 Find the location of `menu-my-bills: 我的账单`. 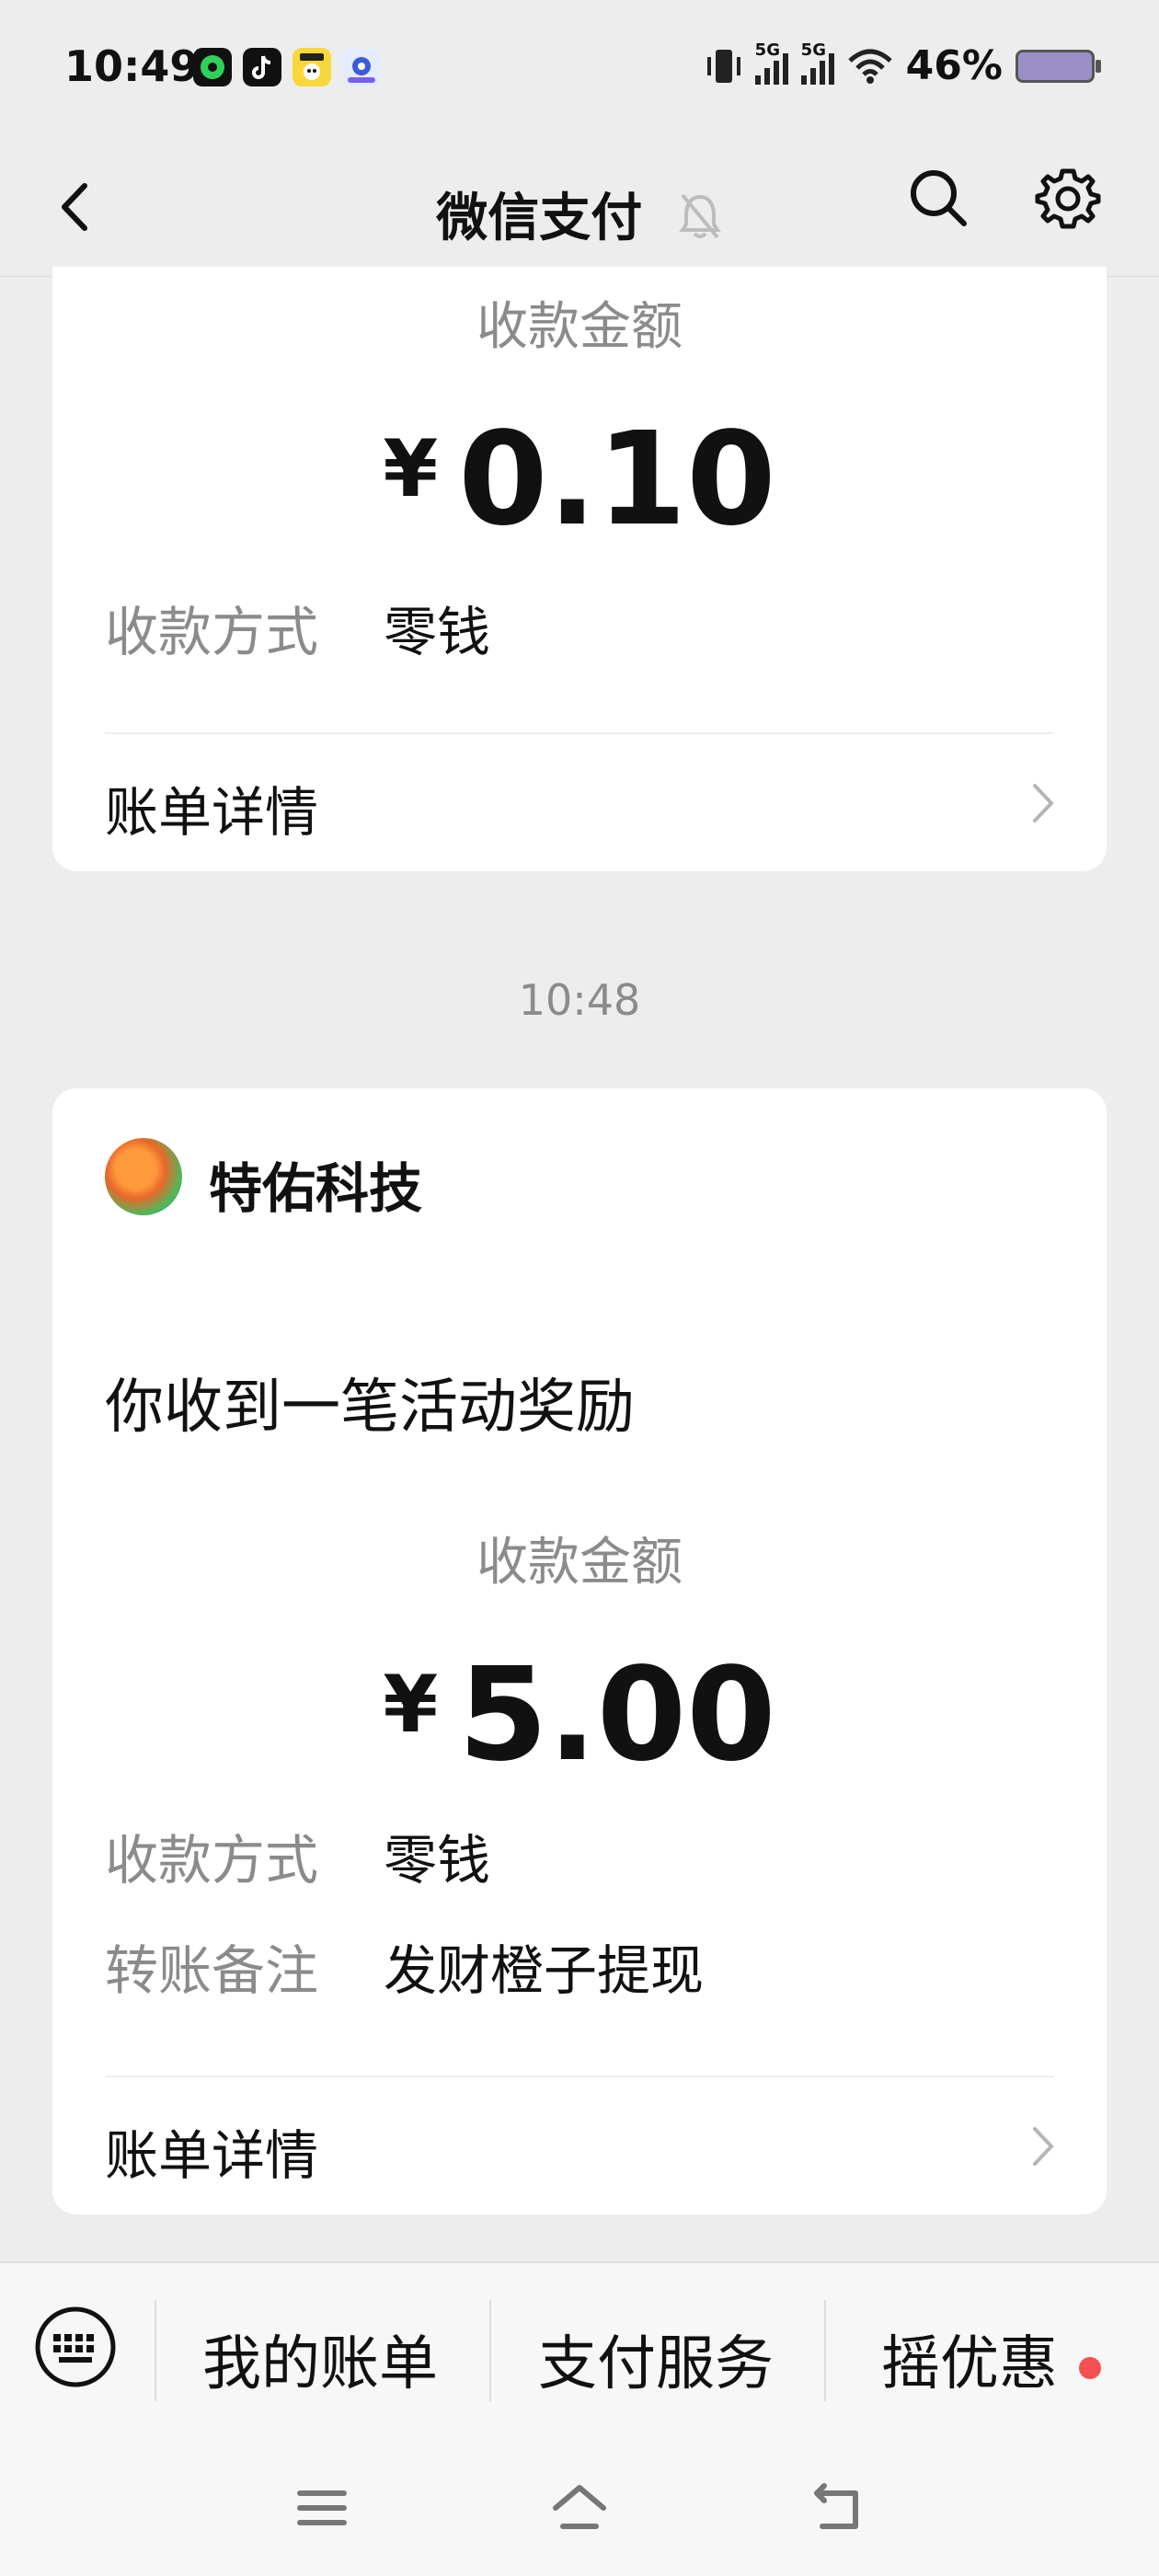

menu-my-bills: 我的账单 is located at coordinates (320, 2359).